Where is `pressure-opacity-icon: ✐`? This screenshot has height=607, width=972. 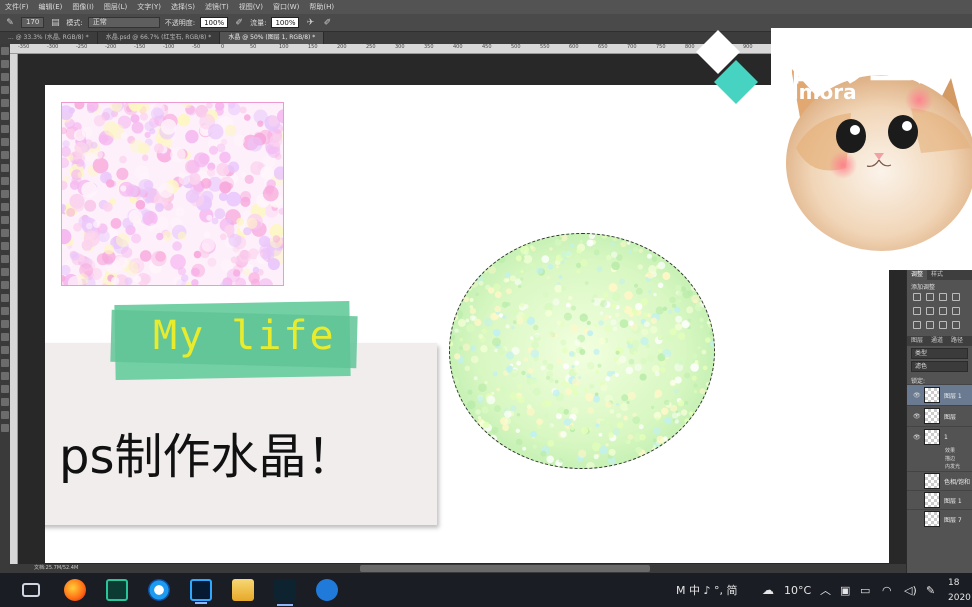 pressure-opacity-icon: ✐ is located at coordinates (239, 23).